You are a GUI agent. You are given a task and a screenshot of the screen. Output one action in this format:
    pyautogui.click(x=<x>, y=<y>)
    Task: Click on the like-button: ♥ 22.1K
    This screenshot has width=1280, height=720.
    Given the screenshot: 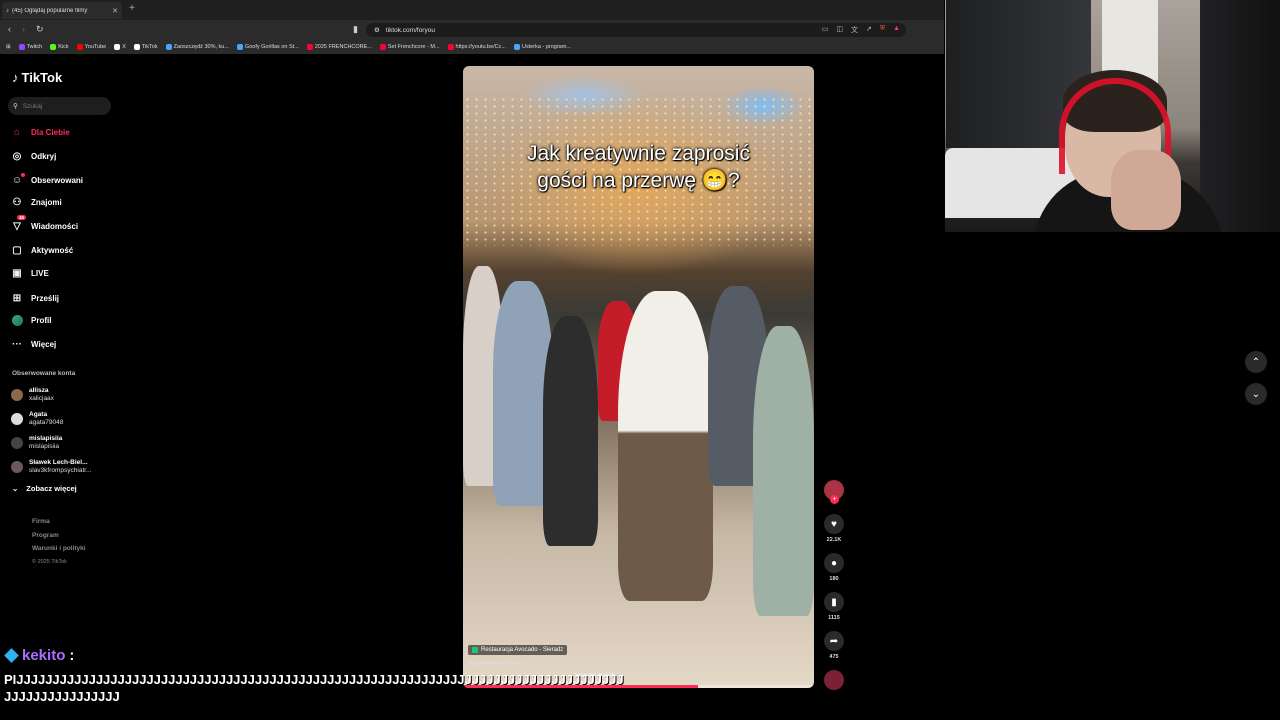 What is the action you would take?
    pyautogui.click(x=834, y=528)
    